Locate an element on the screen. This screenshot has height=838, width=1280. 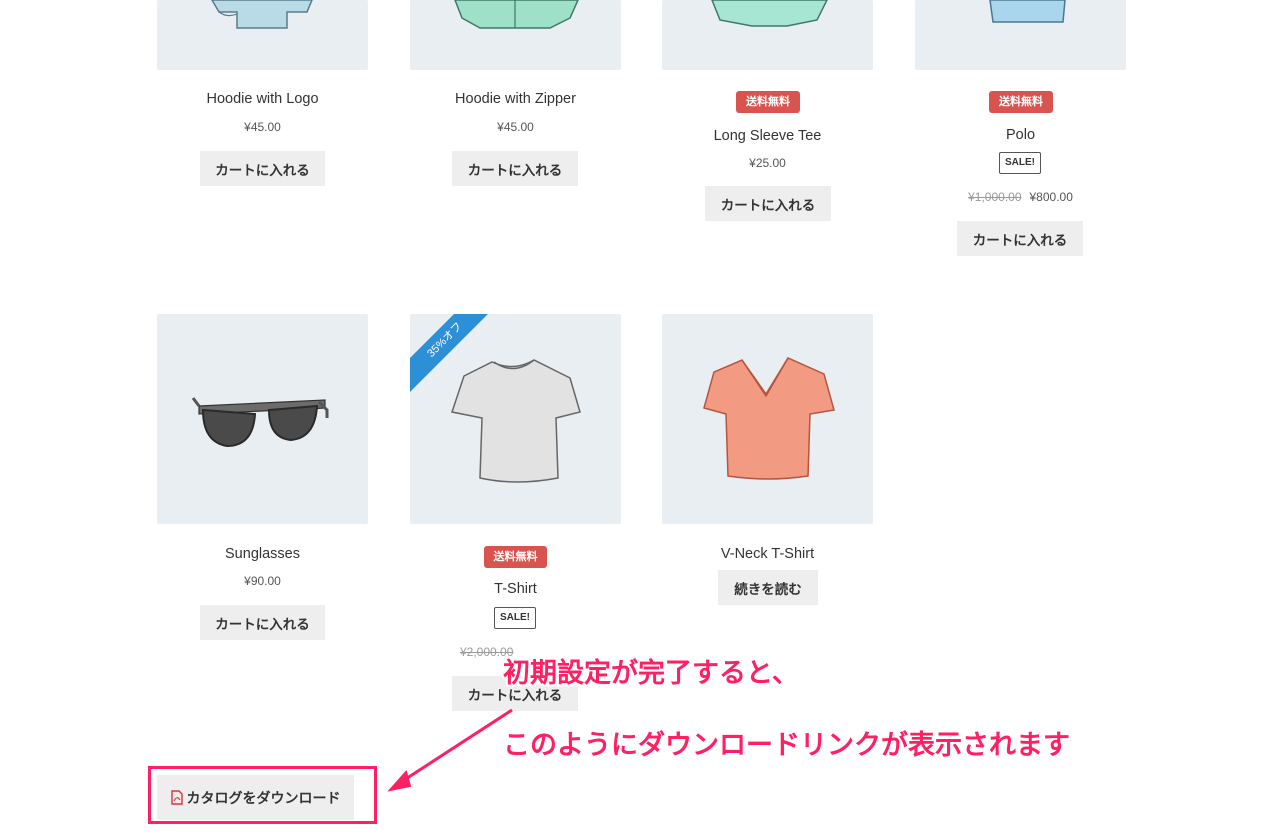
sale-price: ¥800.00 is located at coordinates (1051, 197).